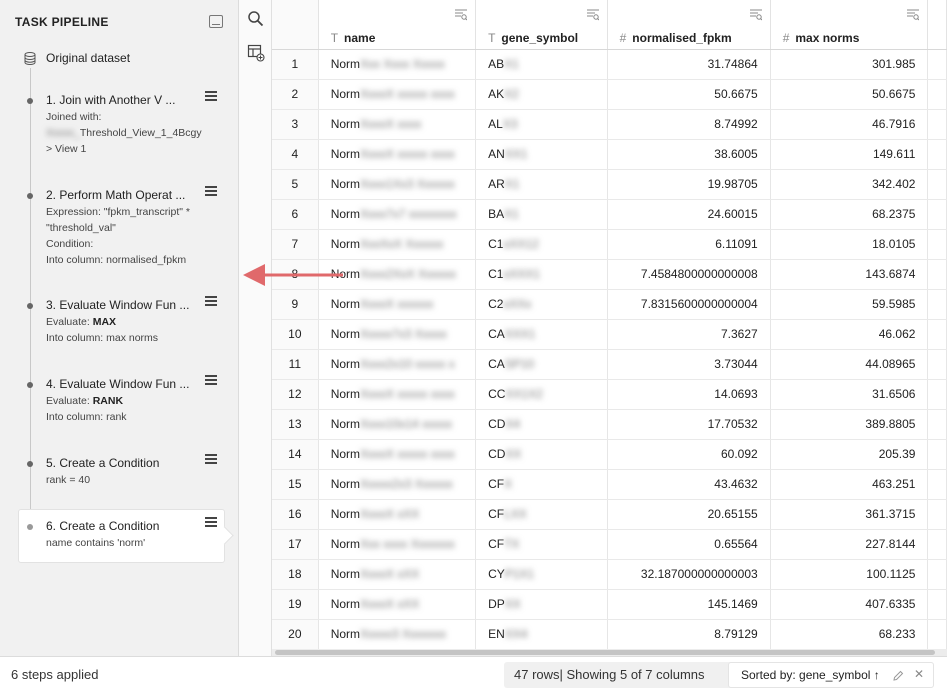 The height and width of the screenshot is (692, 947). Describe the element at coordinates (609, 64) in the screenshot. I see `table-row: 1 NormXxx Xxxx Xxxxx ABX1 31.74864 301.985` at that location.